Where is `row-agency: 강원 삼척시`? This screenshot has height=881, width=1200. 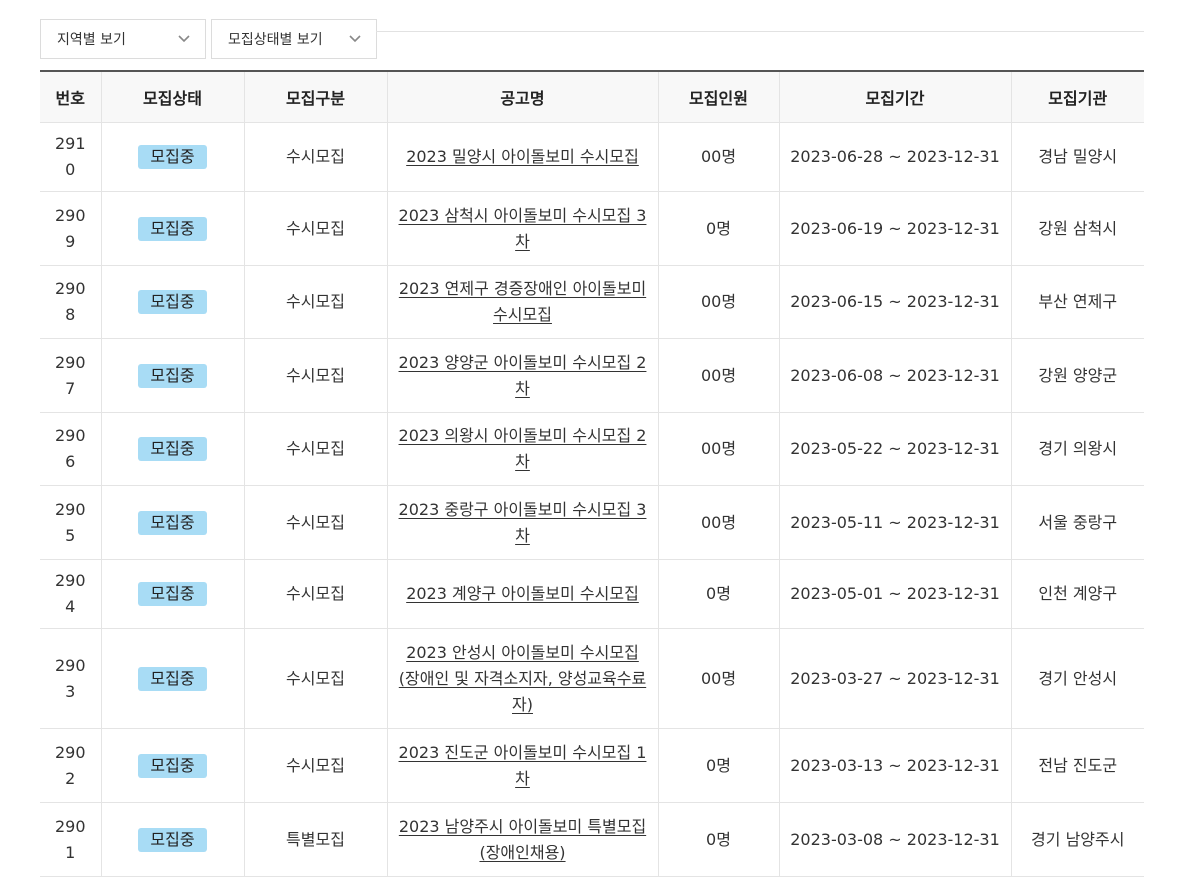
row-agency: 강원 삼척시 is located at coordinates (1077, 228).